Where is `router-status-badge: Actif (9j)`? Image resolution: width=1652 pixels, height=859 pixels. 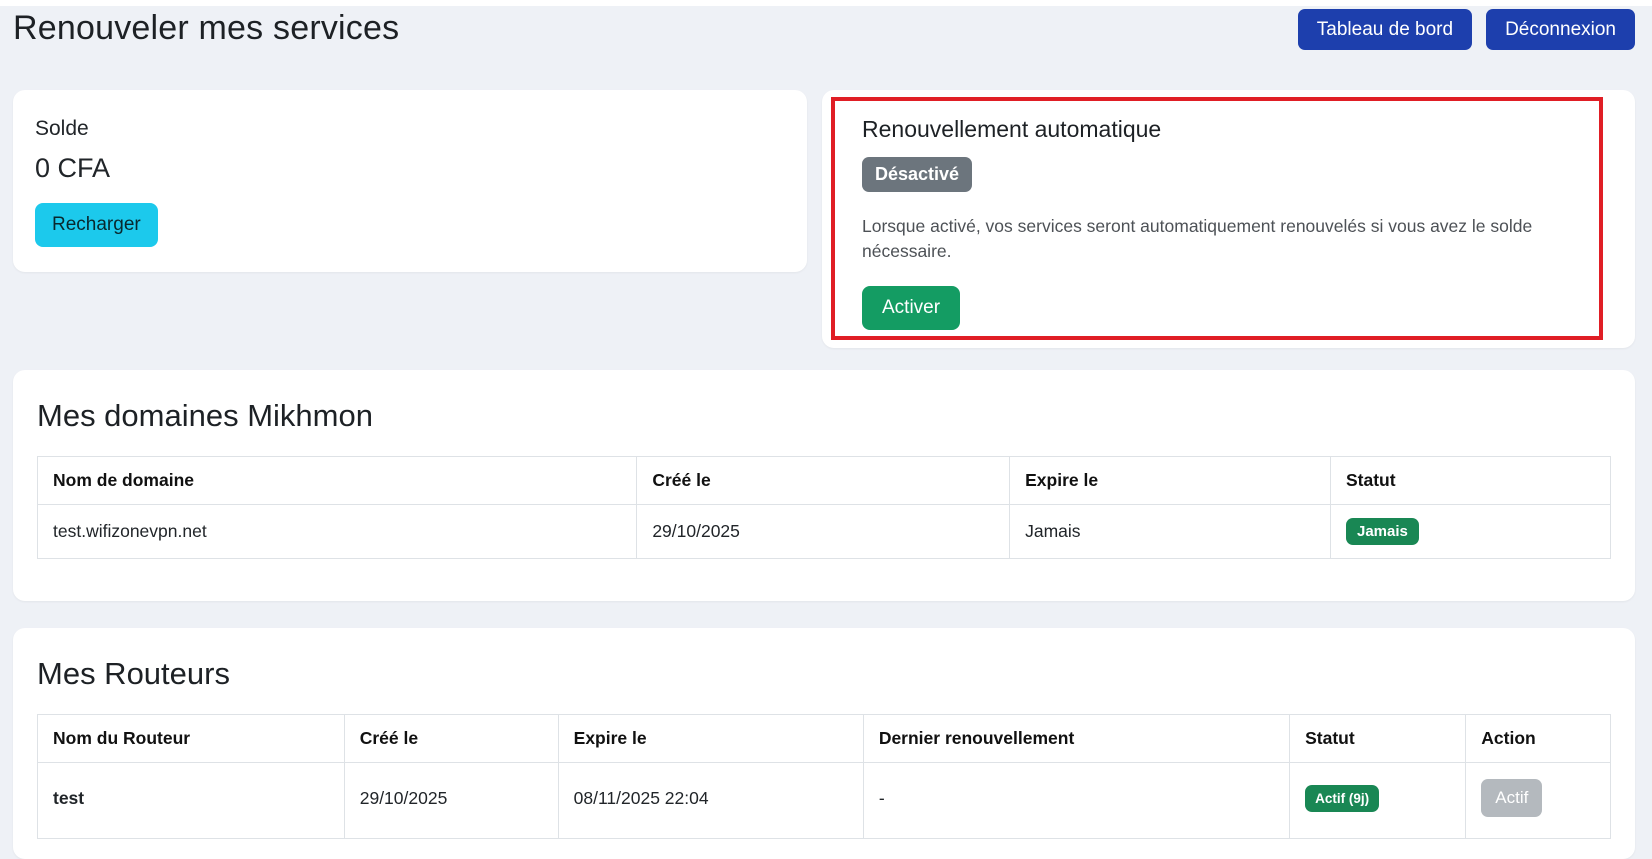
router-status-badge: Actif (9j) is located at coordinates (1342, 798).